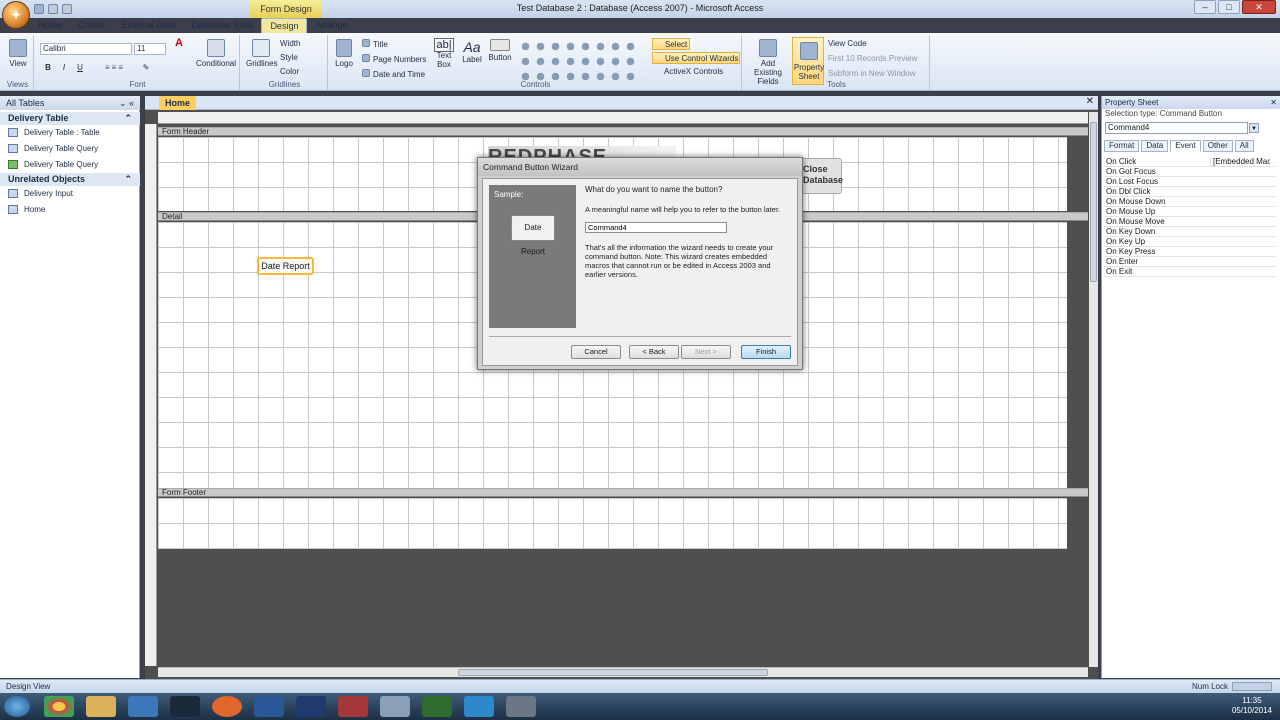 The height and width of the screenshot is (720, 1280). I want to click on selection-combo: Command4 ▼, so click(1182, 128).